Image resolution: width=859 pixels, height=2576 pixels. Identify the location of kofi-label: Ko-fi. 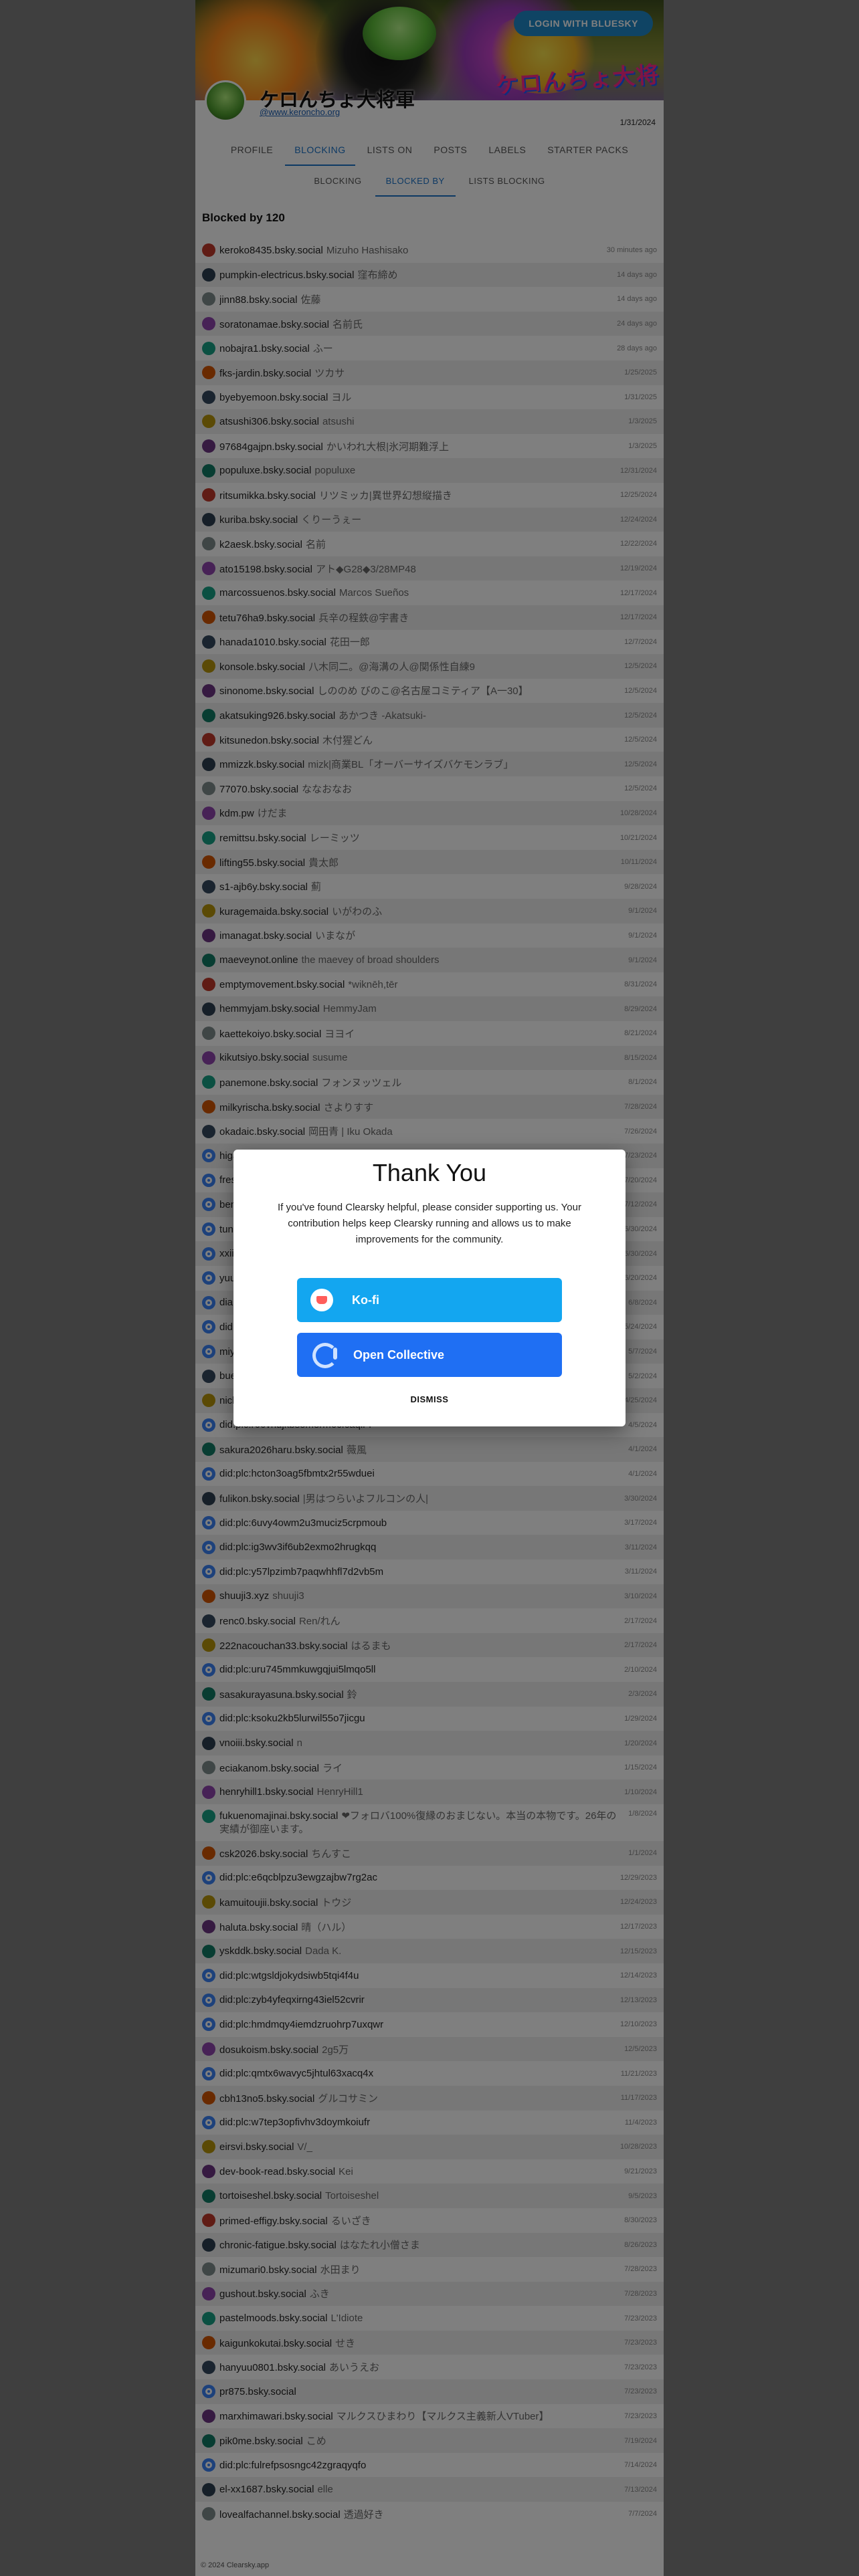
(366, 1300).